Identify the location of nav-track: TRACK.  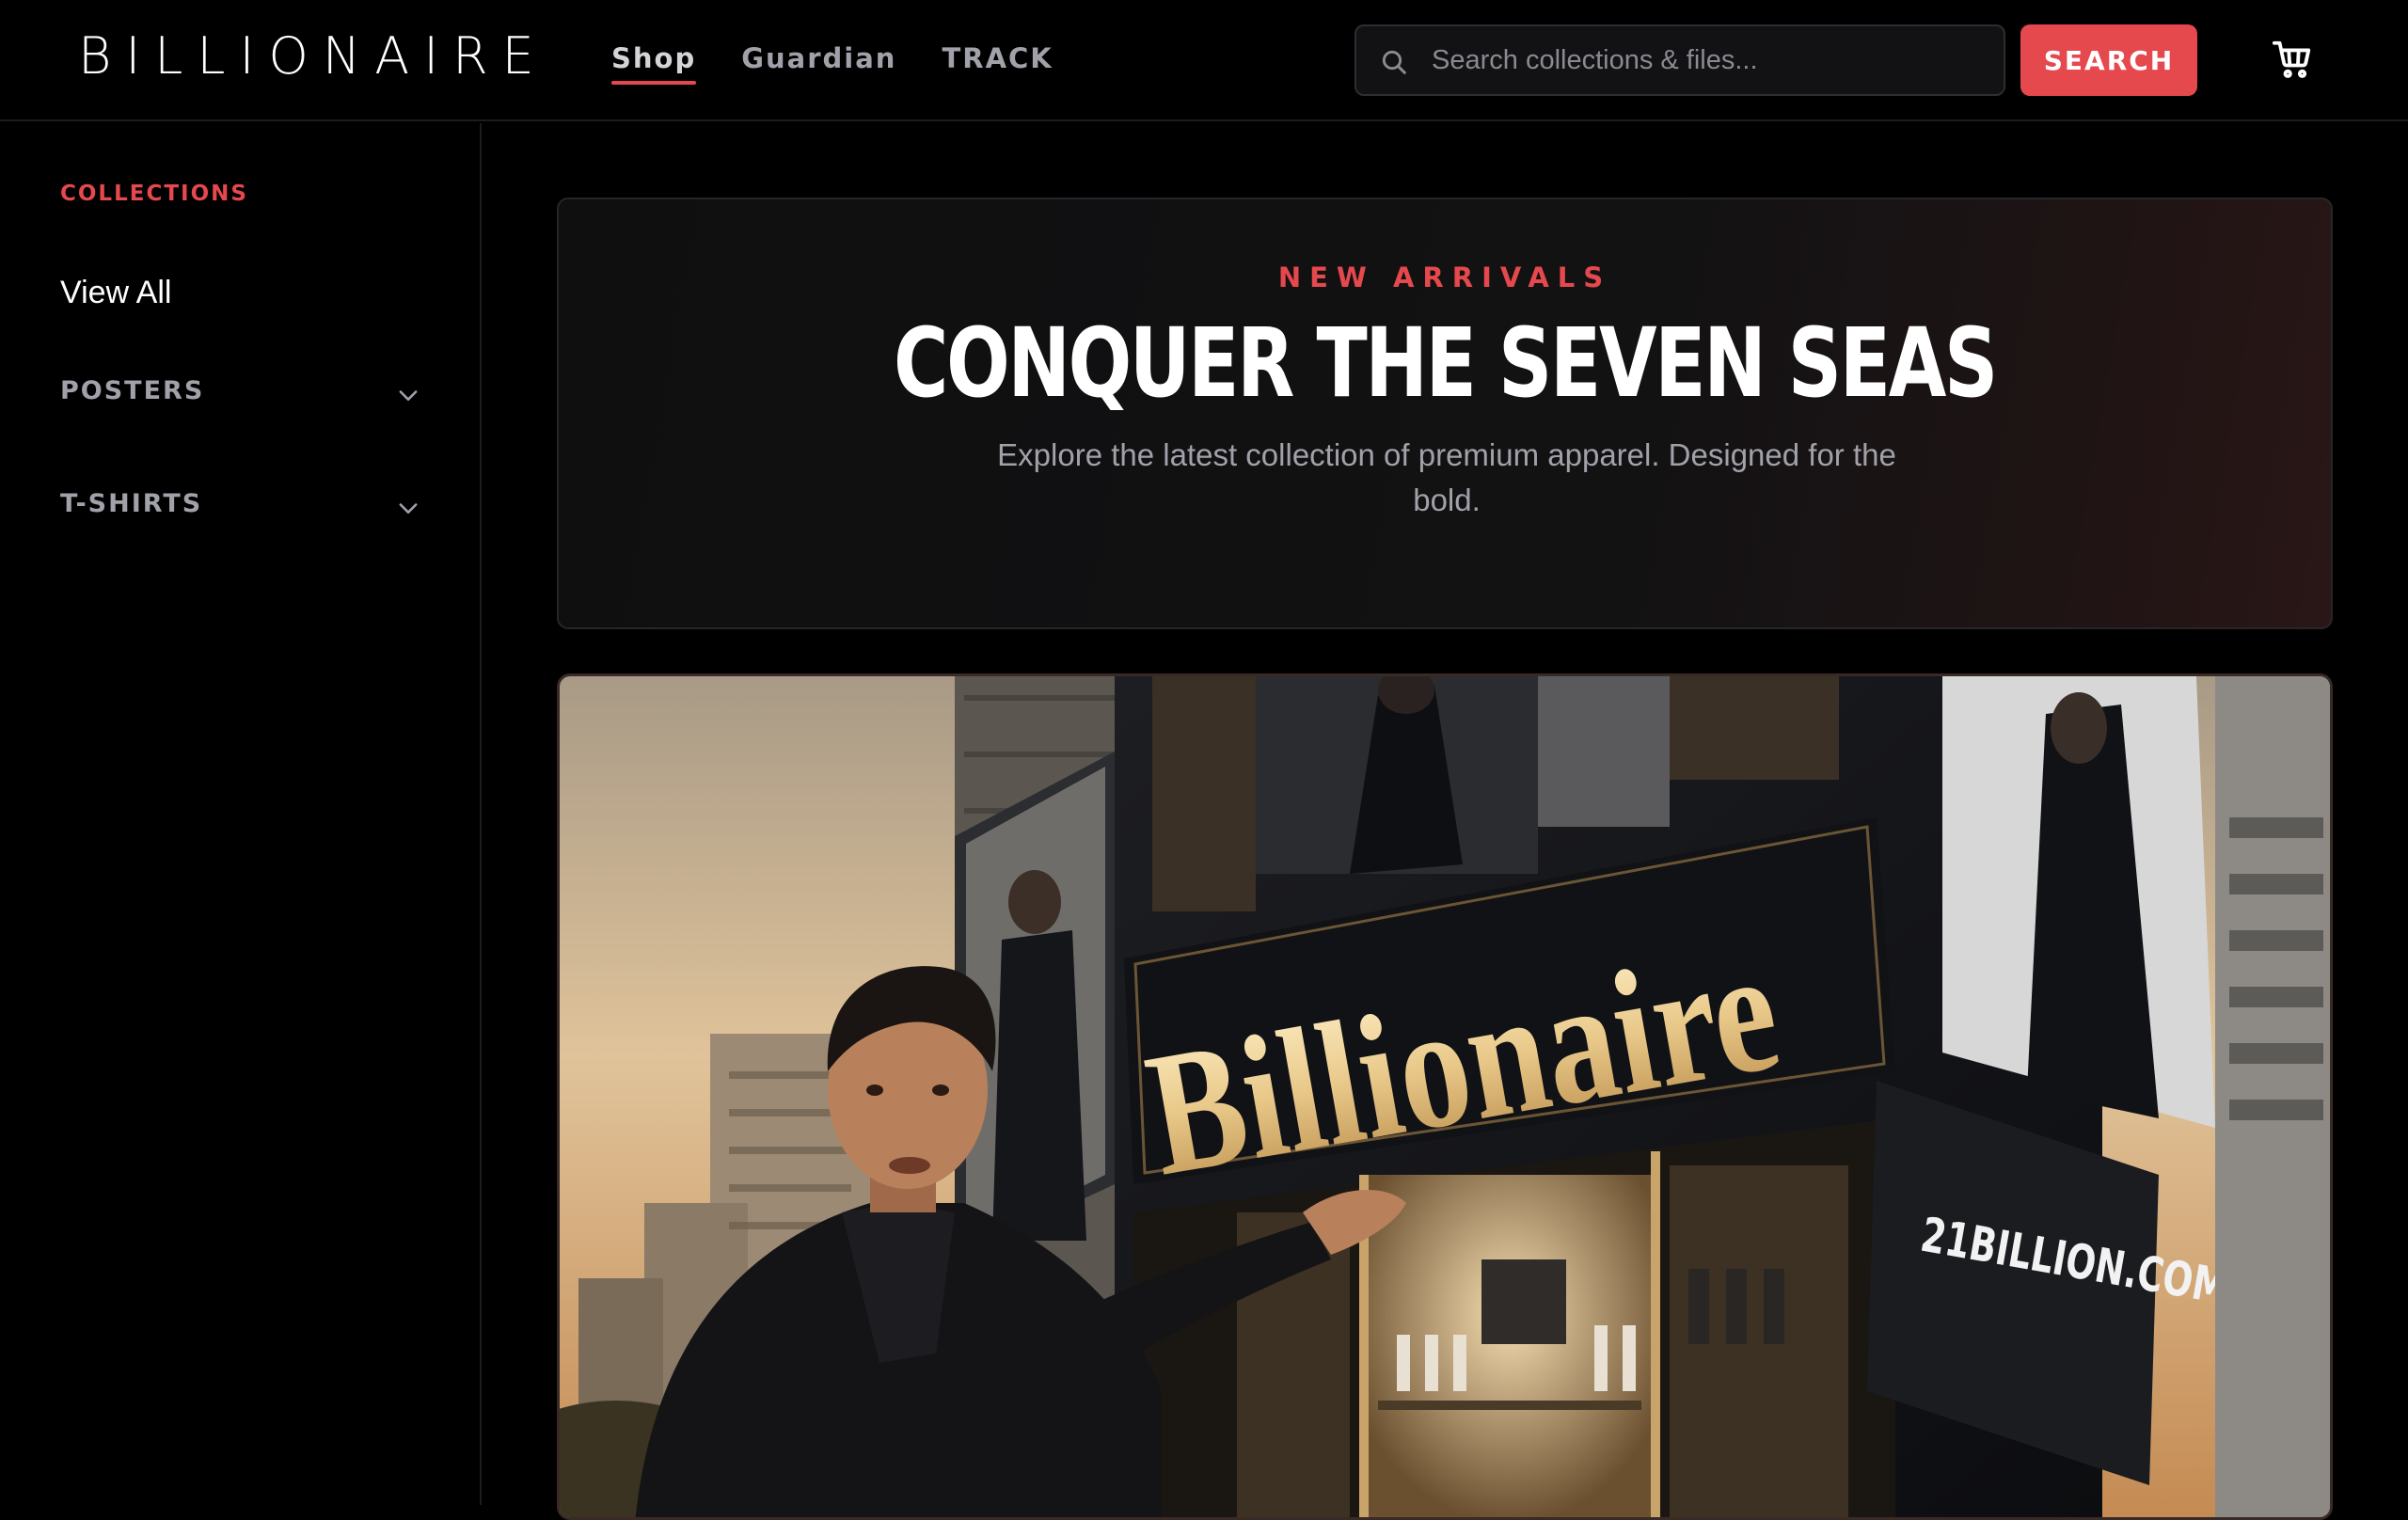
(998, 58).